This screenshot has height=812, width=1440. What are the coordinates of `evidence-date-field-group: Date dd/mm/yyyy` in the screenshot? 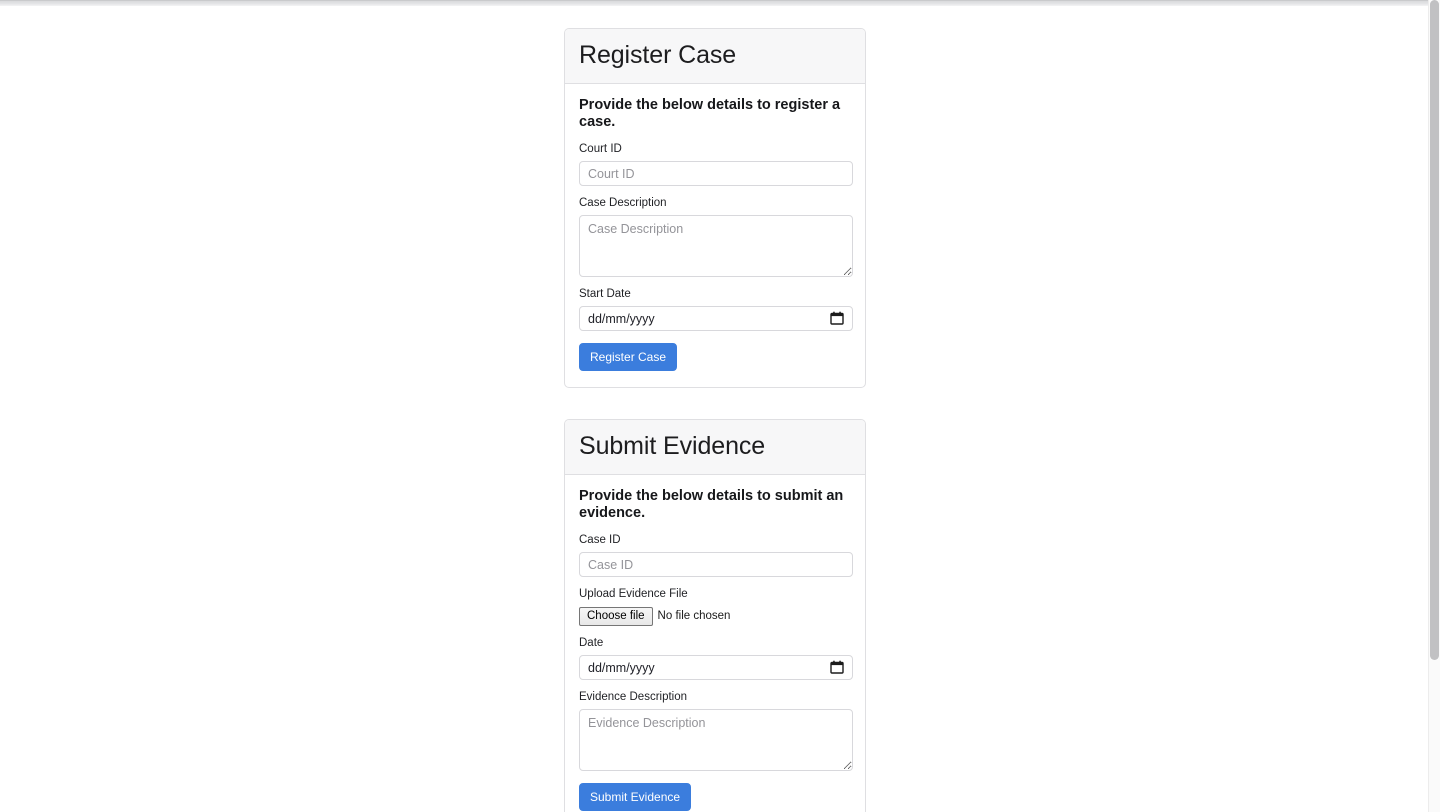 It's located at (716, 658).